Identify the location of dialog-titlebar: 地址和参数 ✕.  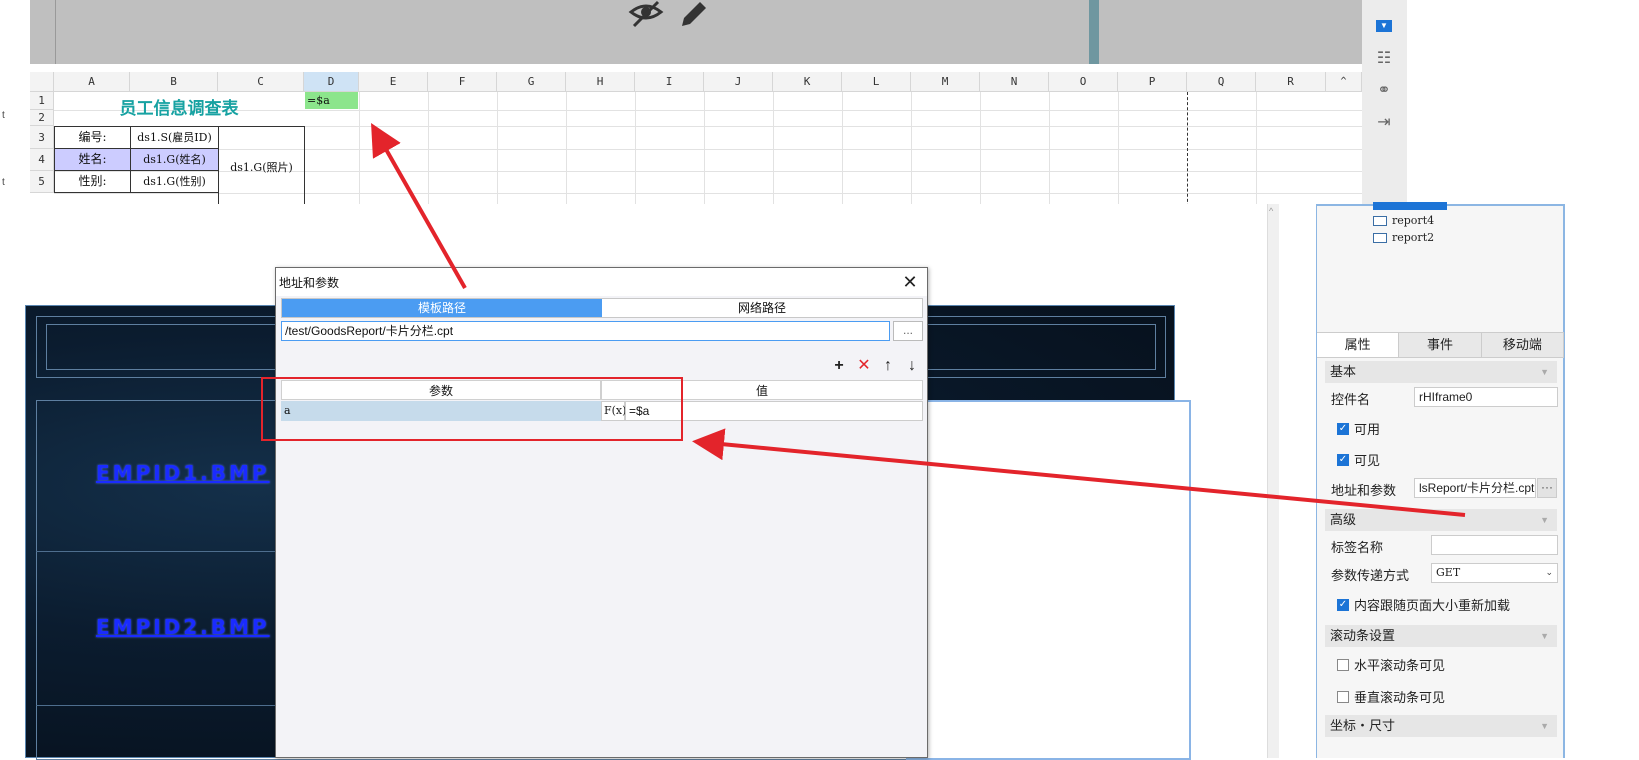
(601, 282).